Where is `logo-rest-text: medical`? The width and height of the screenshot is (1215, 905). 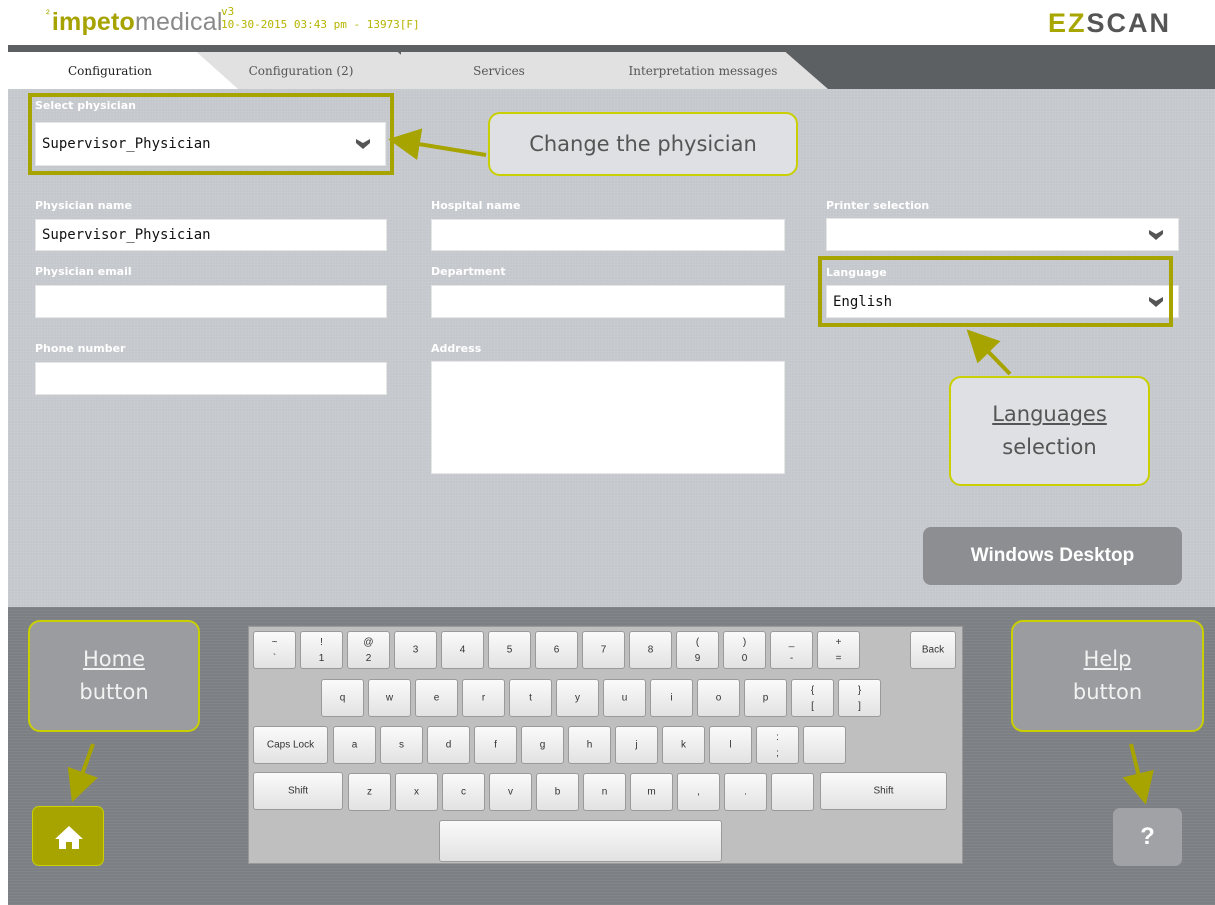
logo-rest-text: medical is located at coordinates (179, 22).